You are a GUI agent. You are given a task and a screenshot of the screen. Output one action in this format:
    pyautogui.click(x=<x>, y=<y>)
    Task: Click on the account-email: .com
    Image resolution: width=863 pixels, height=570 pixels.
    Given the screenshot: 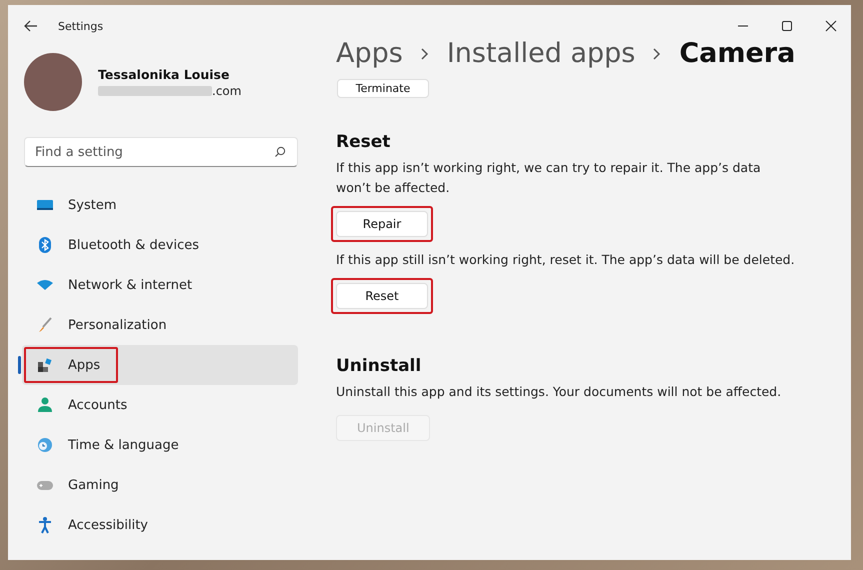 What is the action you would take?
    pyautogui.click(x=227, y=91)
    